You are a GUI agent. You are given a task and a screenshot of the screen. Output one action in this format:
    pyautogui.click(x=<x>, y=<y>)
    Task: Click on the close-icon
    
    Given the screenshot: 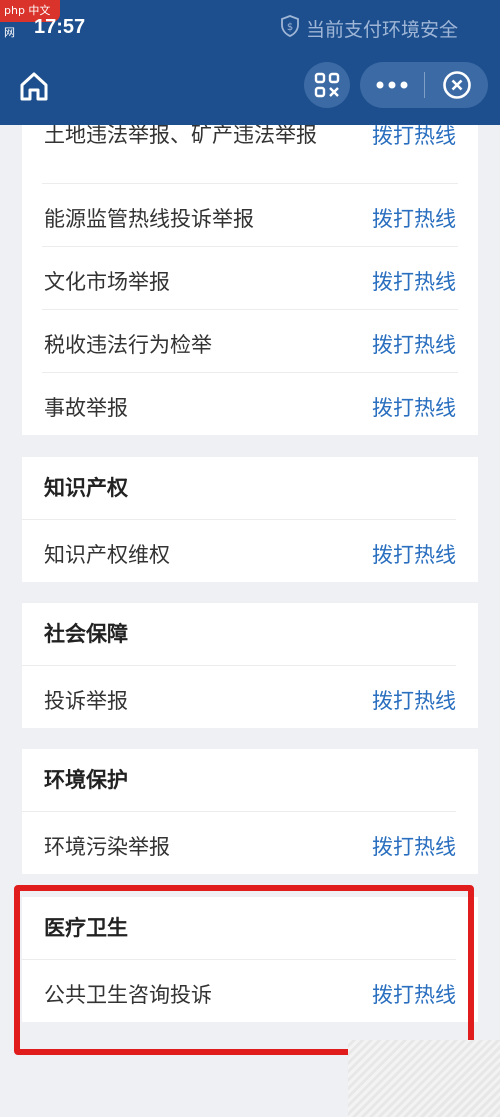 What is the action you would take?
    pyautogui.click(x=456, y=85)
    